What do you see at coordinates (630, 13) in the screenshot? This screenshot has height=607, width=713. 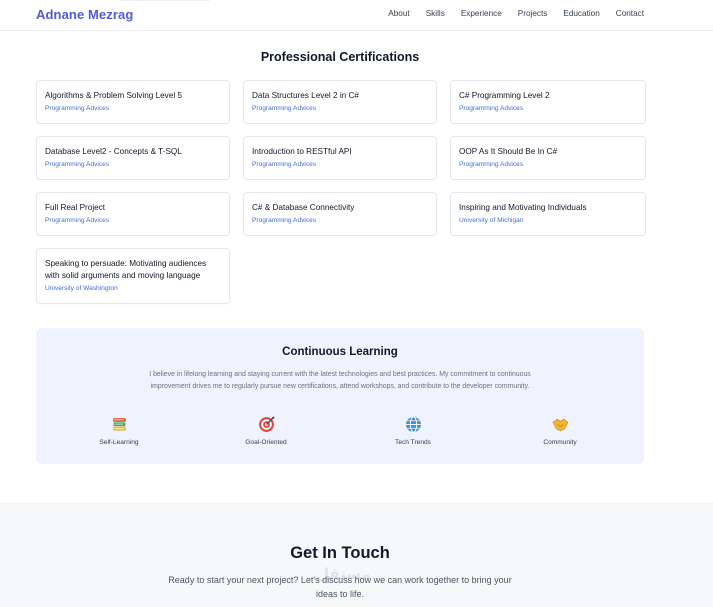 I see `nav-link-contact: Contact` at bounding box center [630, 13].